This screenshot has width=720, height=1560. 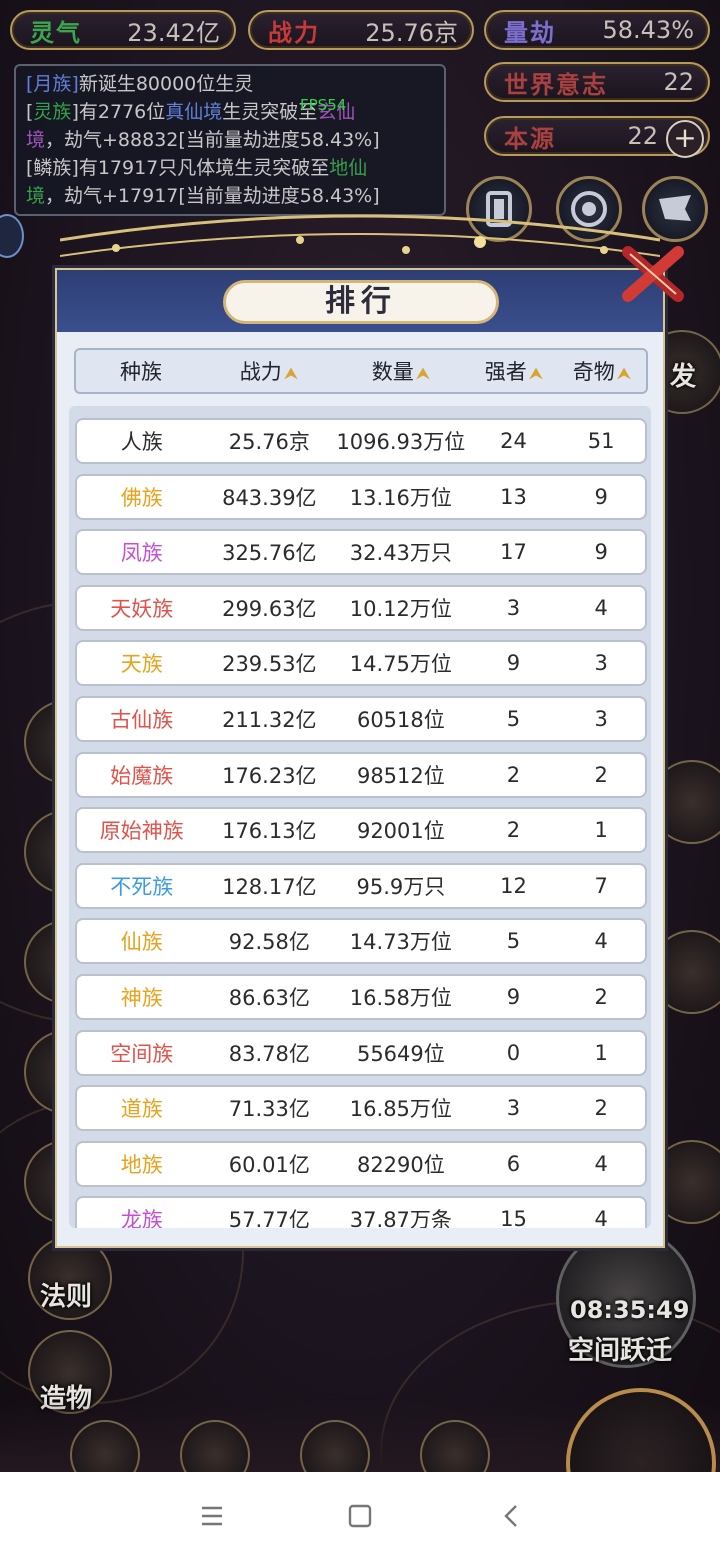 I want to click on modal-title: 排行, so click(x=361, y=302).